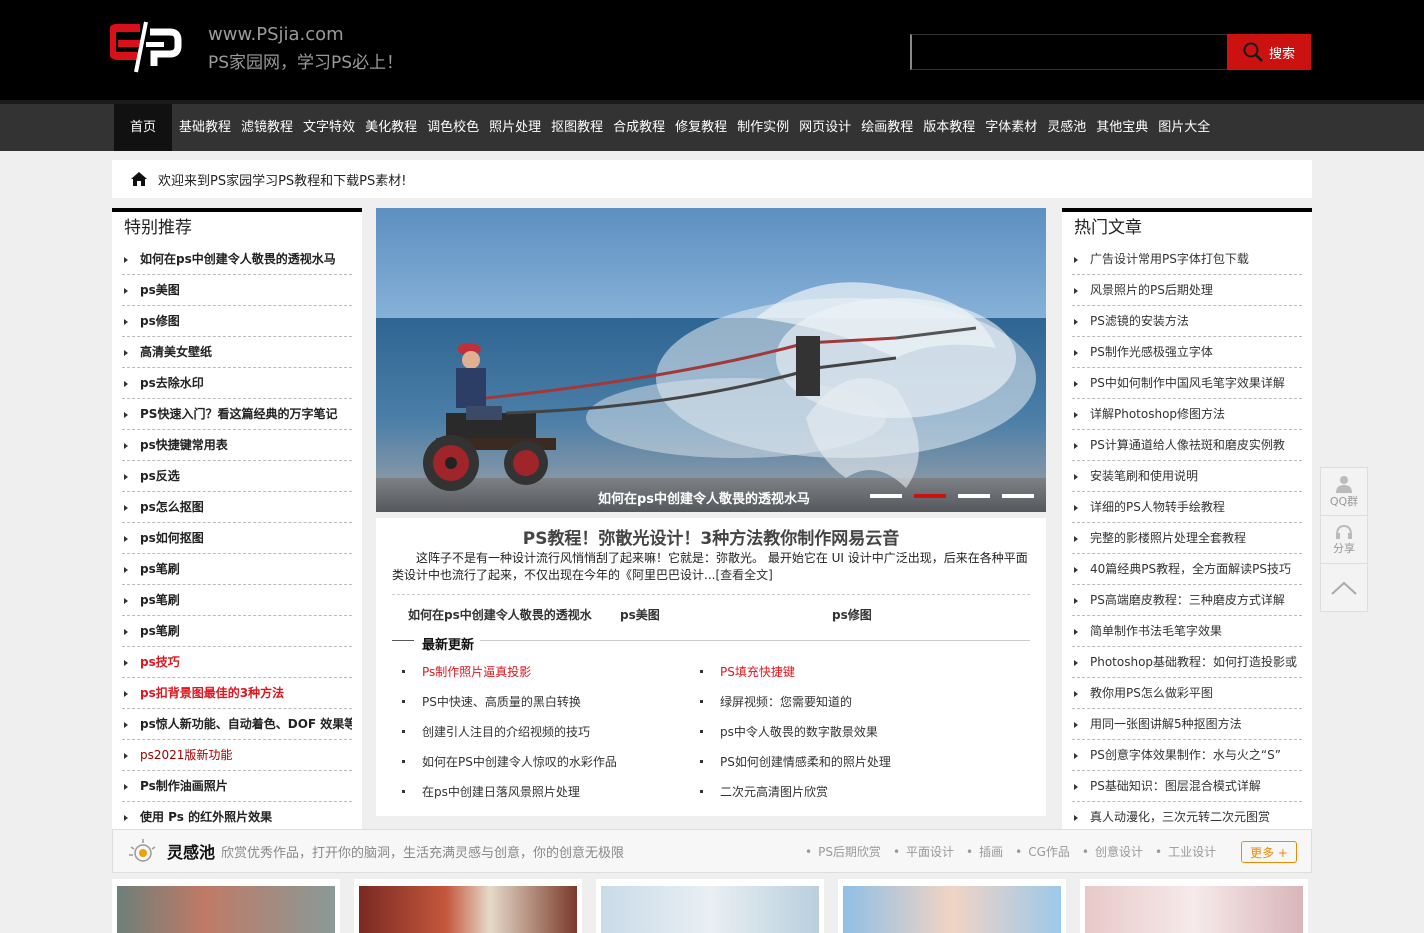 The height and width of the screenshot is (933, 1424). I want to click on hot-article-item: 安装笔刷和使用说明, so click(1187, 476).